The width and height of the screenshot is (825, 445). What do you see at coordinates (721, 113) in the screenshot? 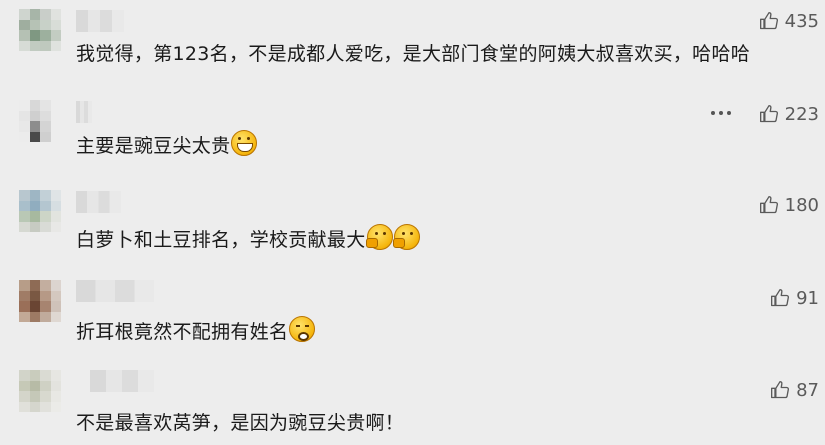
I see `more-options-icon` at bounding box center [721, 113].